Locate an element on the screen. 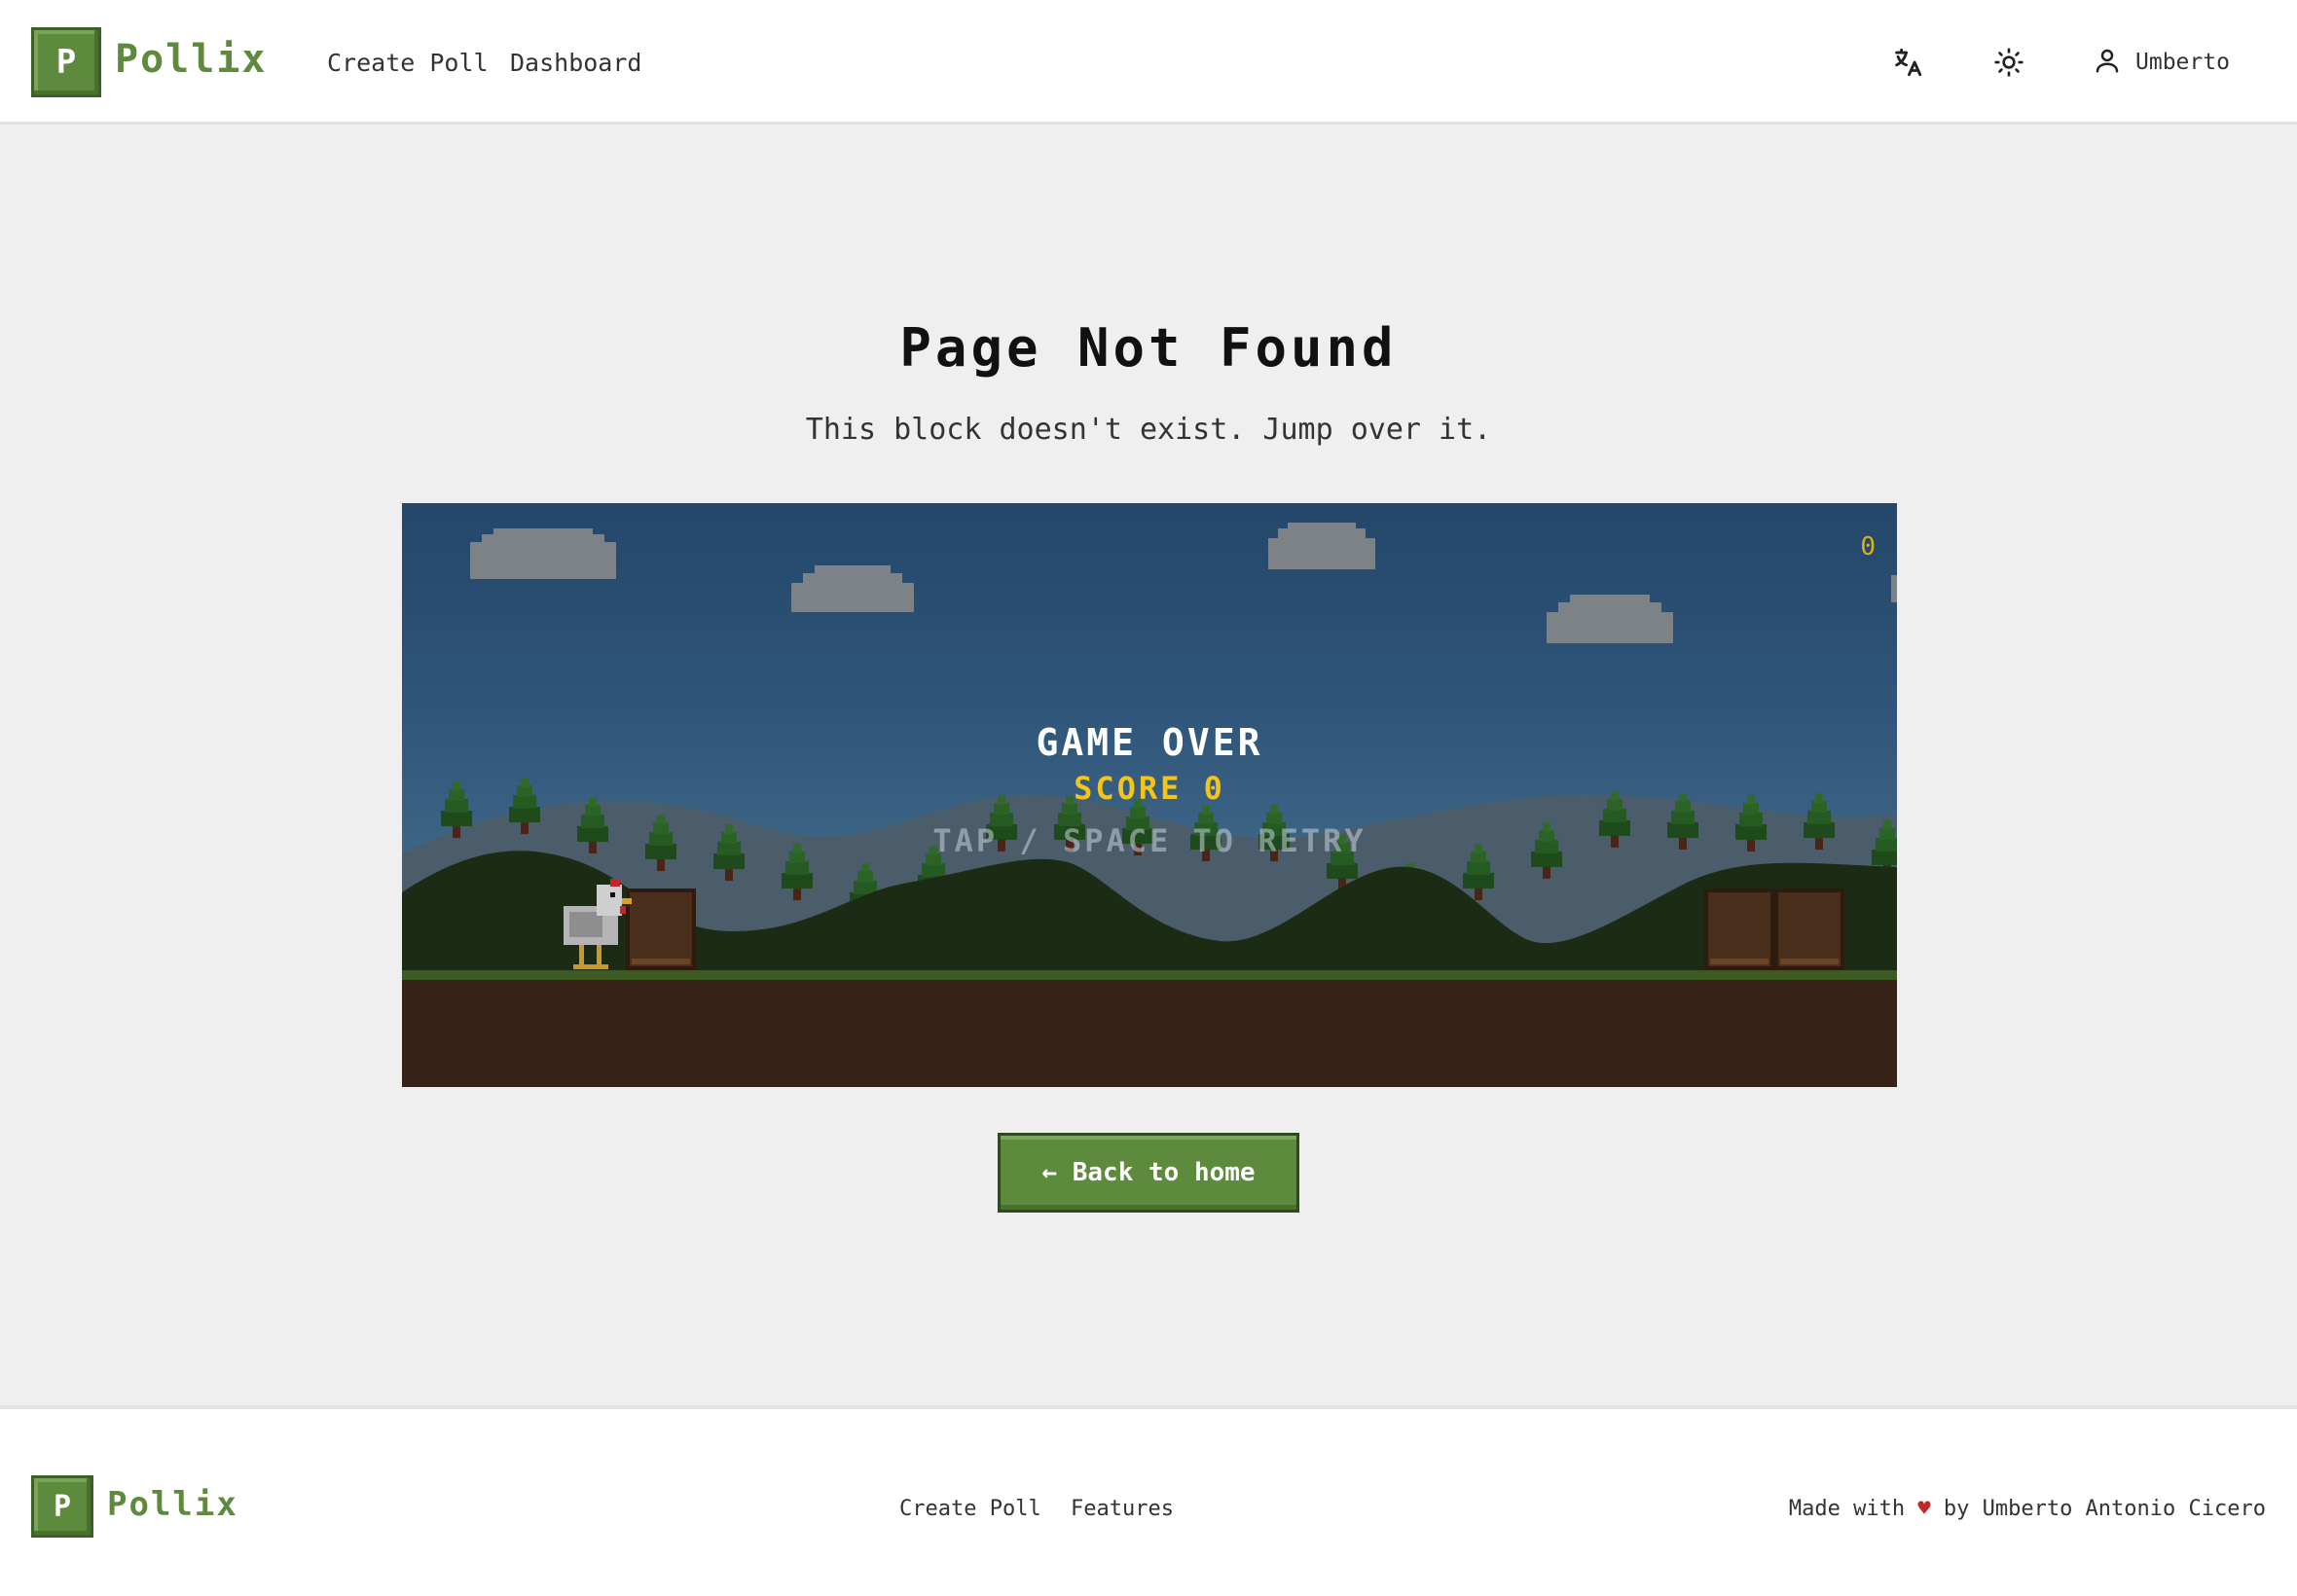  game-over-text: GAME OVER is located at coordinates (1149, 743).